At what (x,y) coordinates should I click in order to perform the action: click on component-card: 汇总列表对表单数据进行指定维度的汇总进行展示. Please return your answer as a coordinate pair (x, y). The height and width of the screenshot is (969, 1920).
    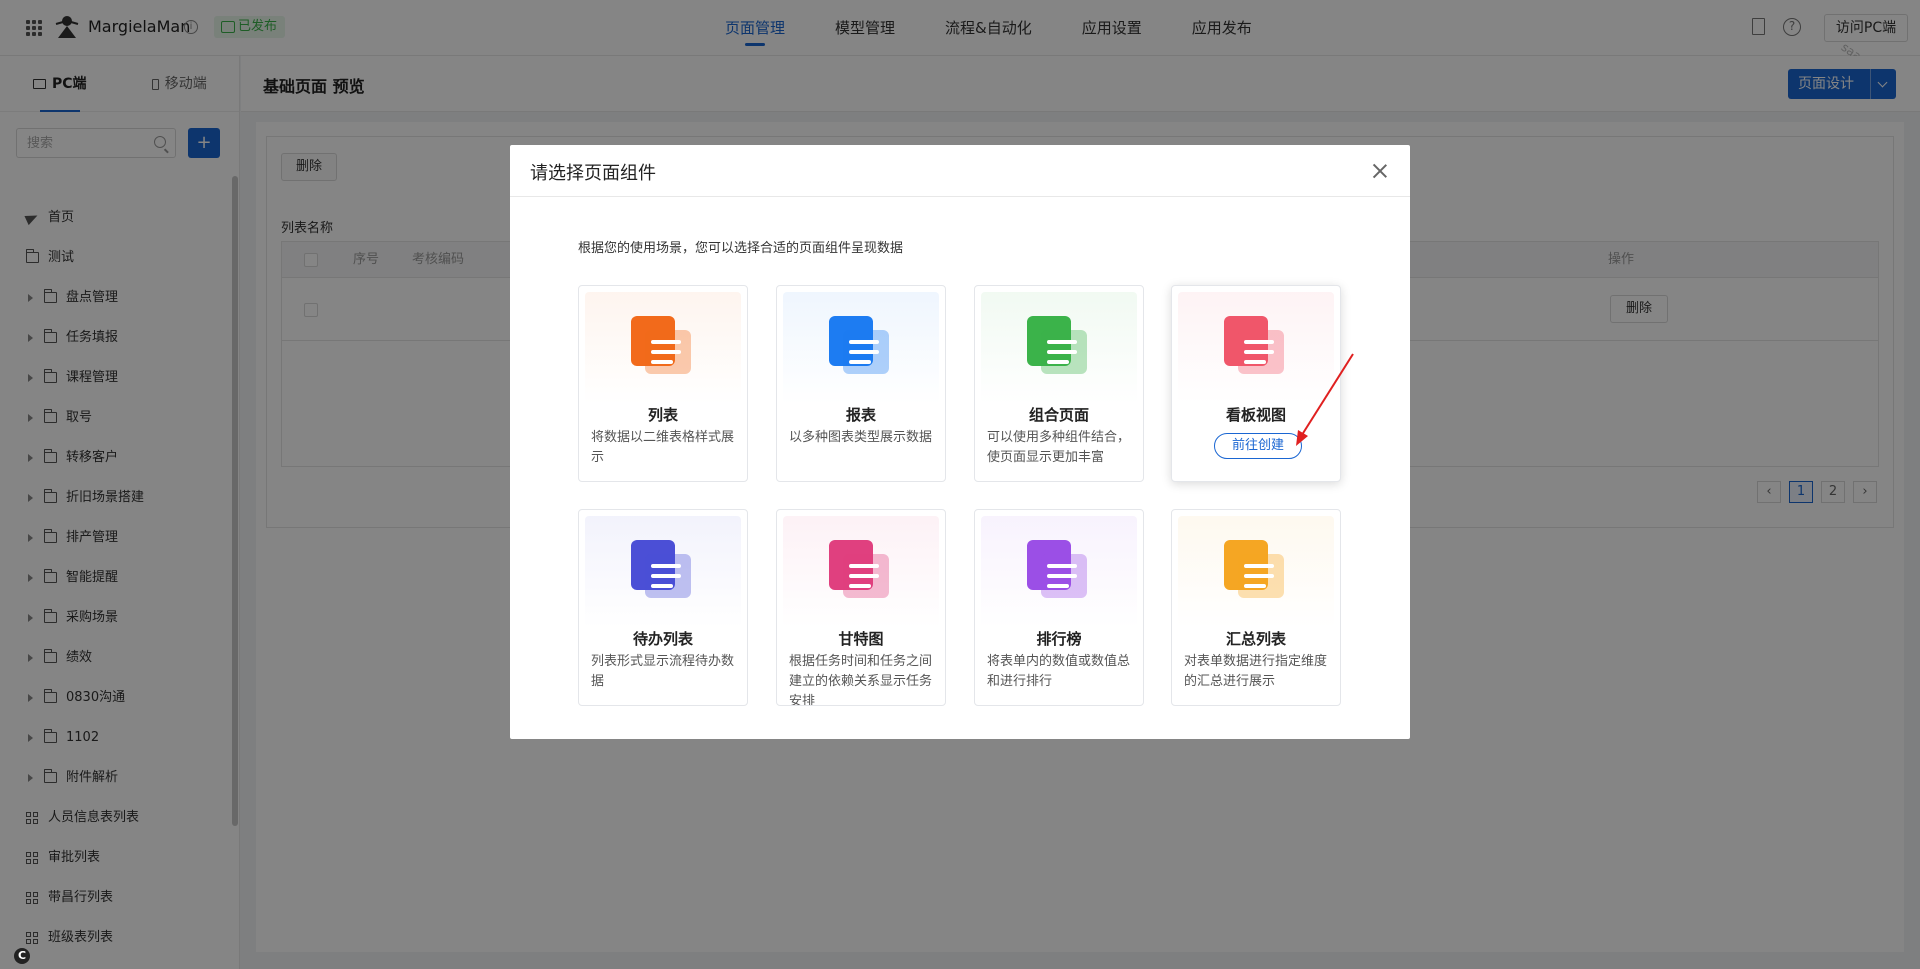
    Looking at the image, I should click on (1256, 607).